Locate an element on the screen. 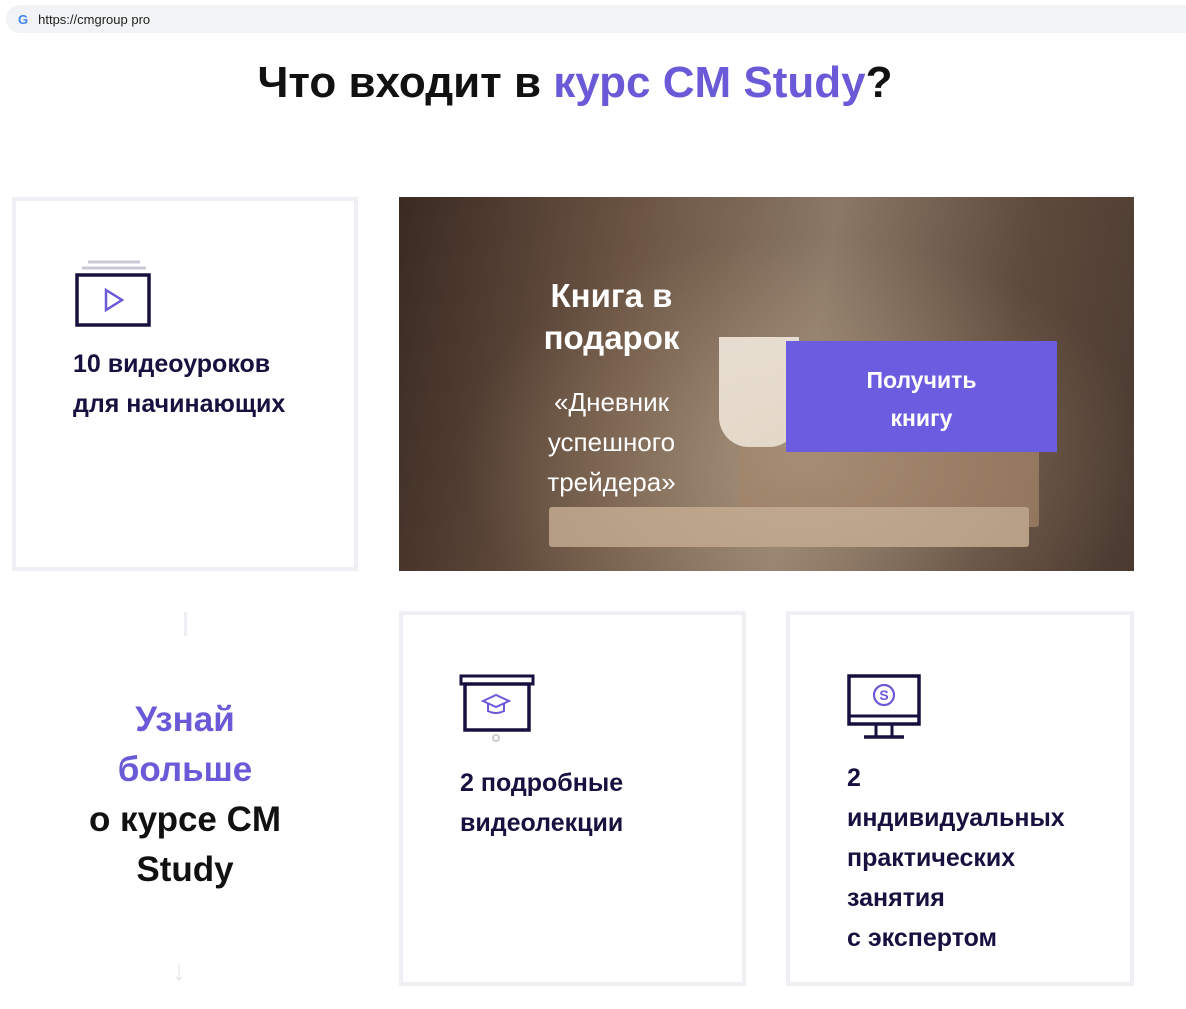 The width and height of the screenshot is (1186, 1009). card-text: 2 подробные видеолекции is located at coordinates (542, 803).